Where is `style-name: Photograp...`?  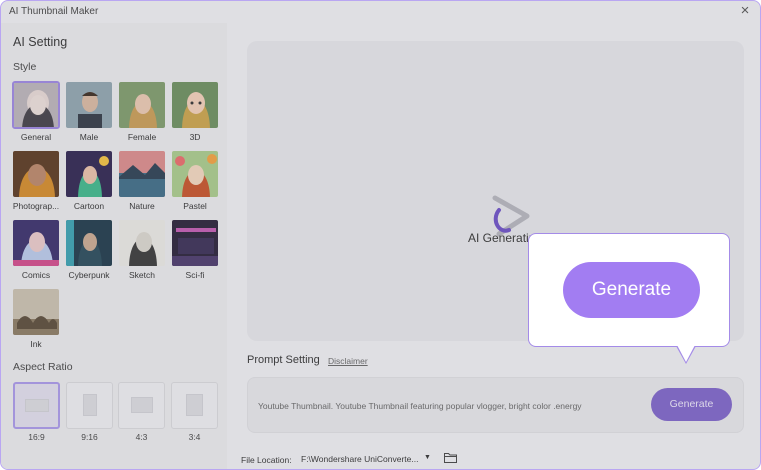 style-name: Photograp... is located at coordinates (36, 206).